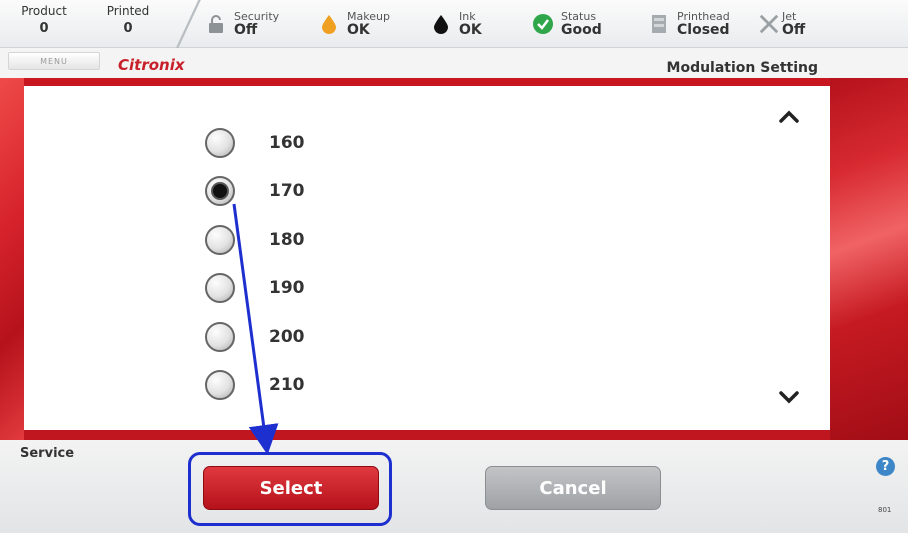 Image resolution: width=908 pixels, height=533 pixels. I want to click on option-200: 200, so click(255, 337).